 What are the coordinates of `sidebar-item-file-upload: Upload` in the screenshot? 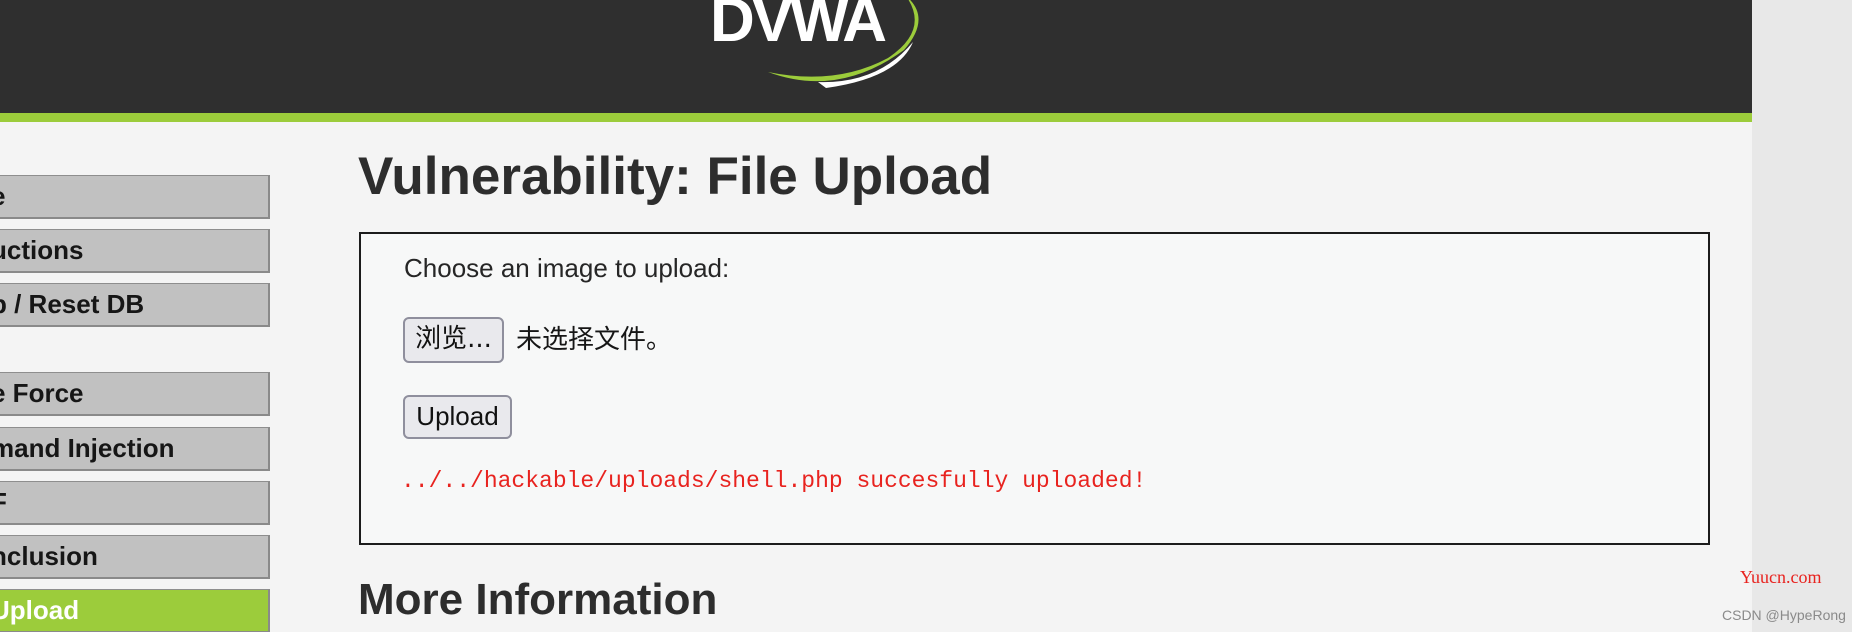 It's located at (135, 610).